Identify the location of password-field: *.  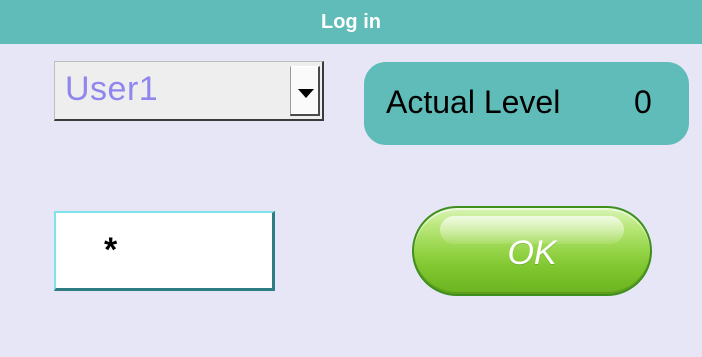
(164, 251).